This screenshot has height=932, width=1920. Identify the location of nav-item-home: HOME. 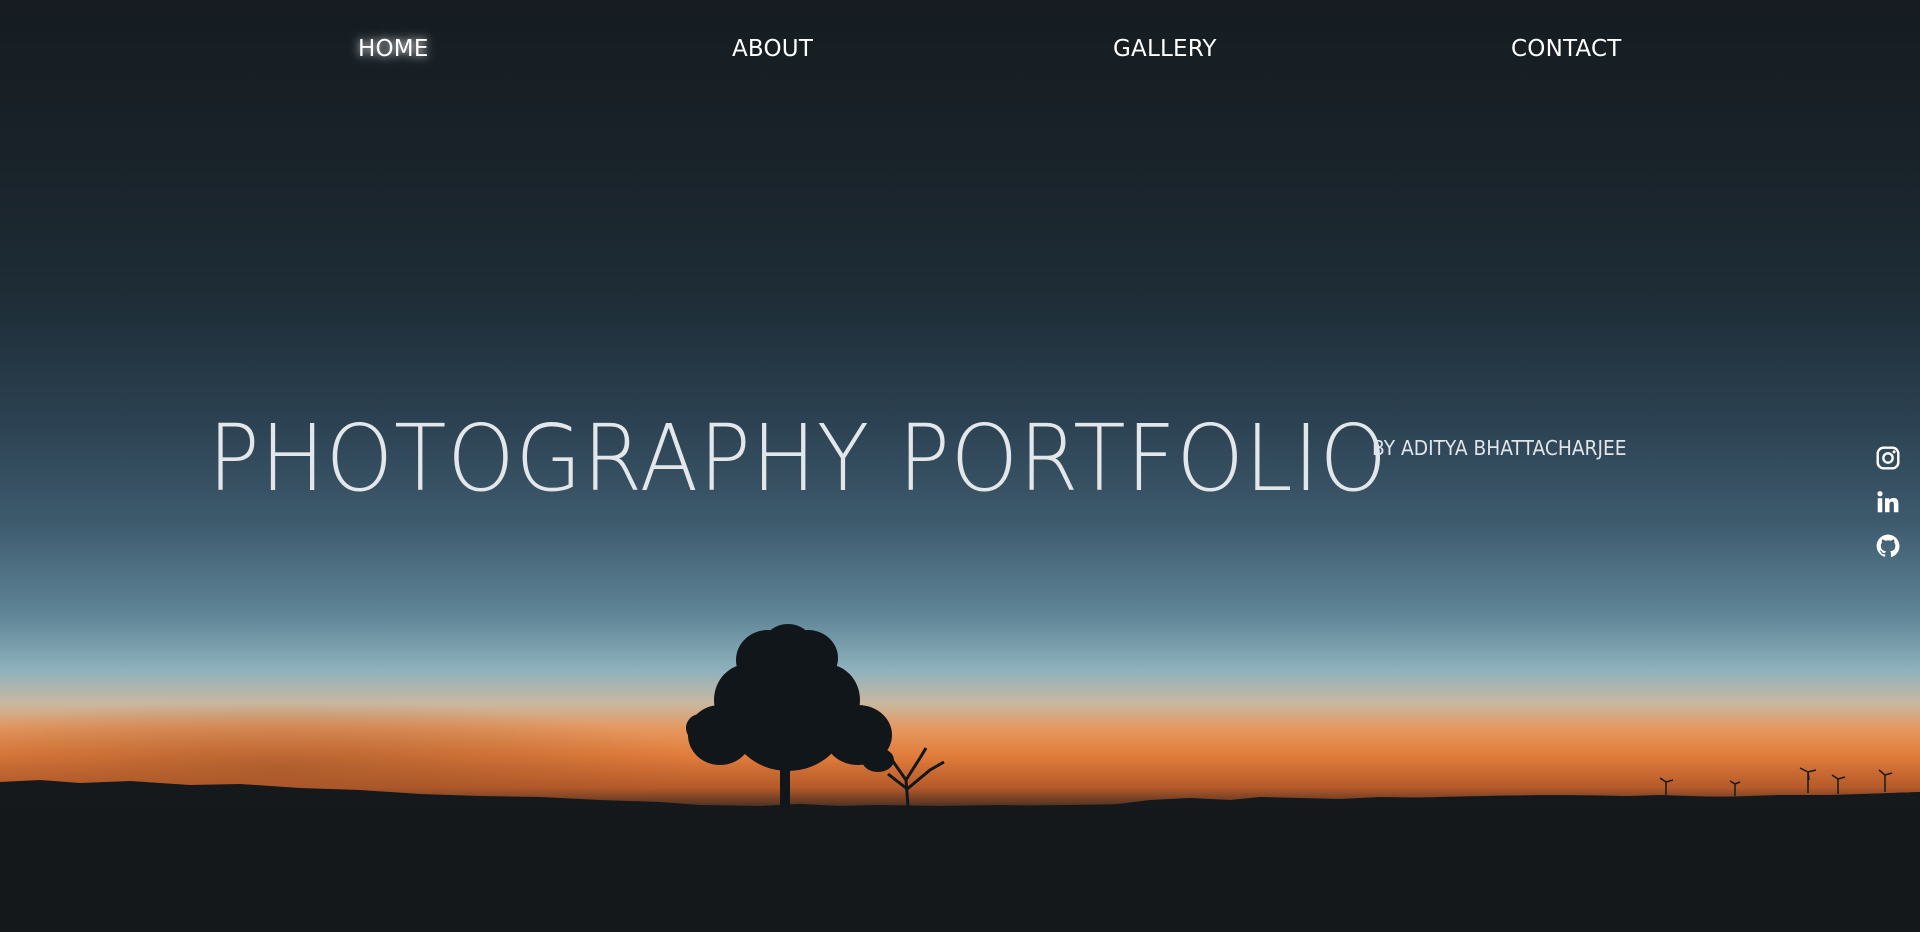
(393, 49).